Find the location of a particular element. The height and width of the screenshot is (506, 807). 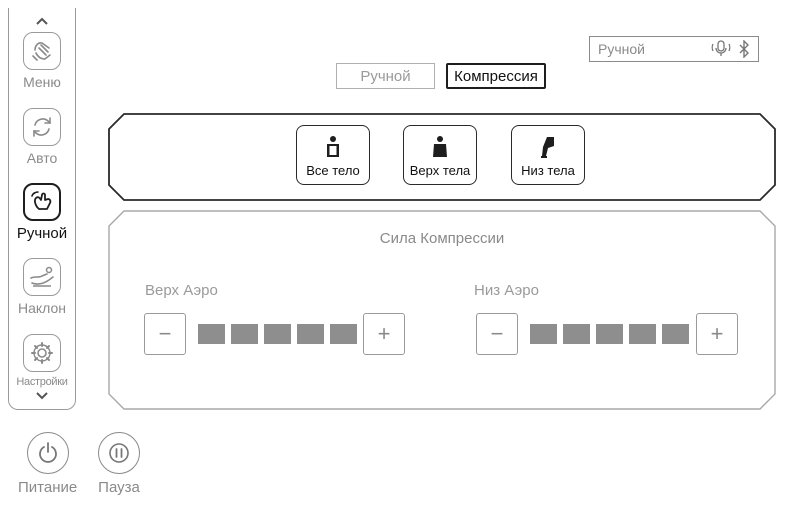

area-upper-body-button: Верх тела is located at coordinates (440, 155).